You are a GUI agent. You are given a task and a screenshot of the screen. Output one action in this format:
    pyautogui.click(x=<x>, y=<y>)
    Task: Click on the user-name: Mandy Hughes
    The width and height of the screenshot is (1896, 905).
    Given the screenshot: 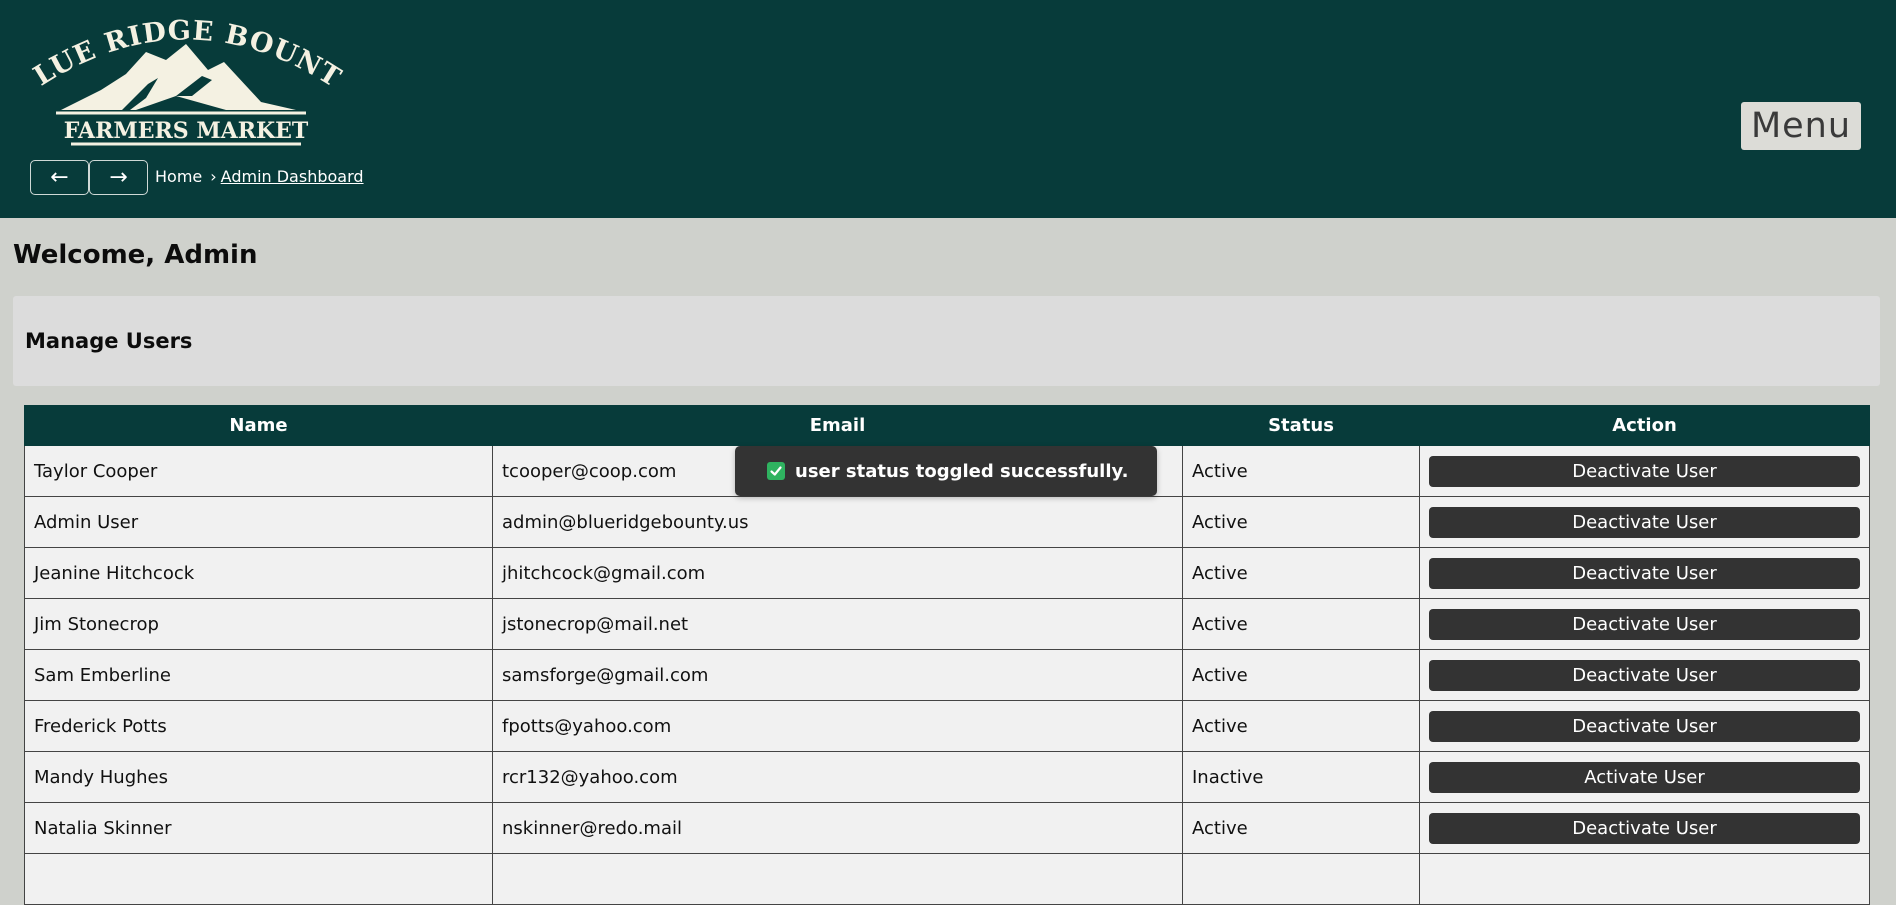 What is the action you would take?
    pyautogui.click(x=258, y=777)
    